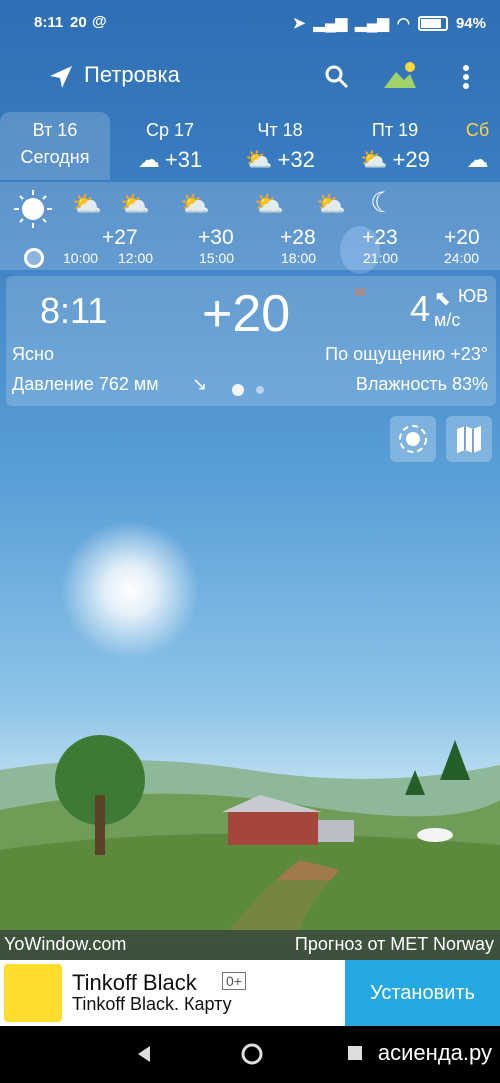  What do you see at coordinates (33, 993) in the screenshot?
I see `tinkoff-logo` at bounding box center [33, 993].